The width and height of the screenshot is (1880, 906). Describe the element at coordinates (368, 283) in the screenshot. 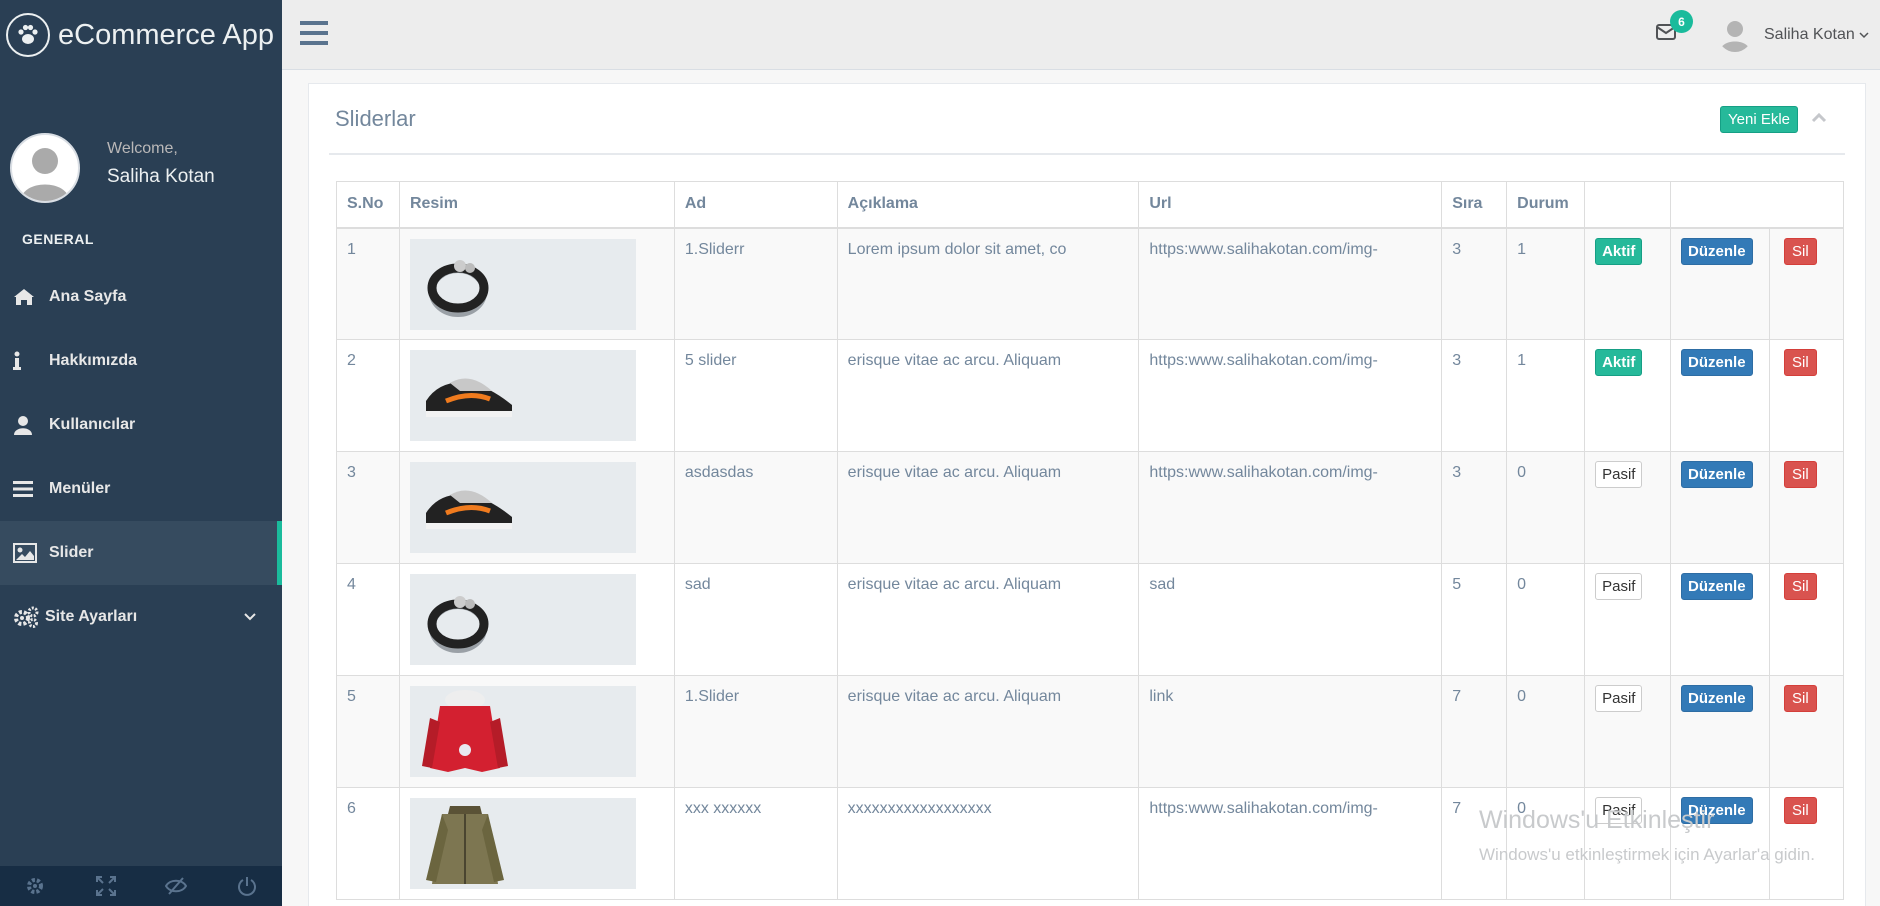

I see `cell-sno: 1` at that location.